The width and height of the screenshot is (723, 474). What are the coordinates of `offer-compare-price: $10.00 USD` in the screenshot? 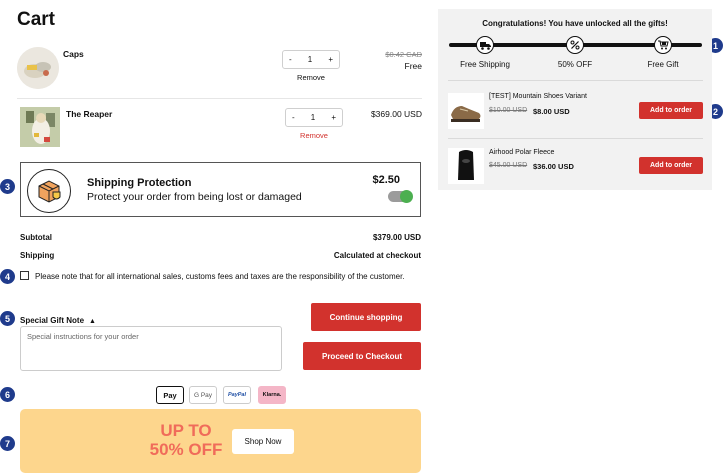 It's located at (508, 110).